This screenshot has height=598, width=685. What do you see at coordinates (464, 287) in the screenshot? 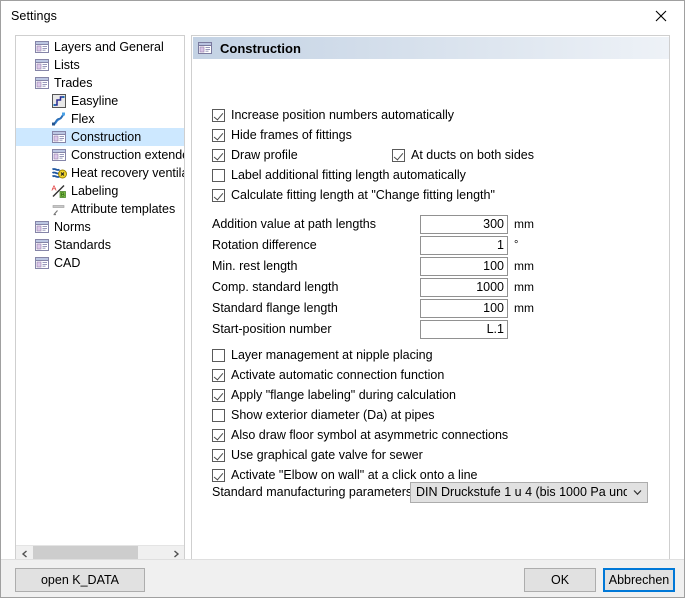
I see `input-comp-standard-length` at bounding box center [464, 287].